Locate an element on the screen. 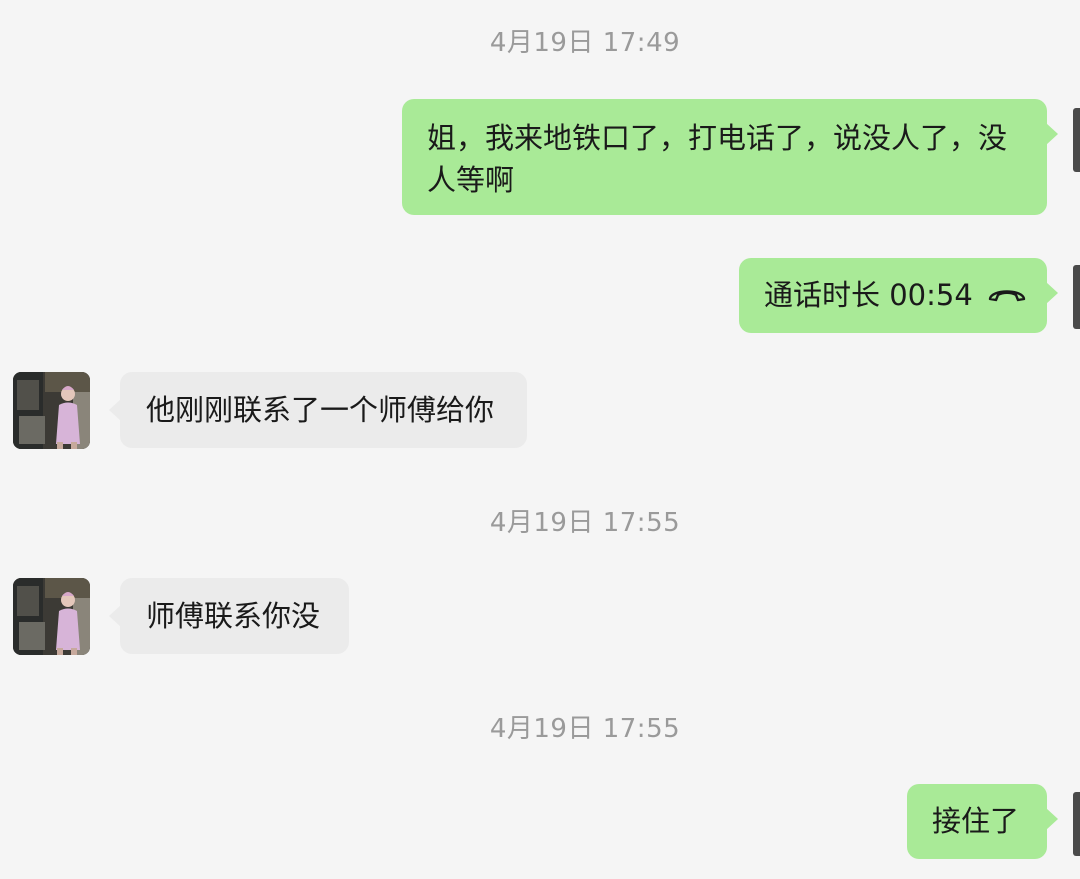  outgoing-message-bubble: 接住了 is located at coordinates (982, 821).